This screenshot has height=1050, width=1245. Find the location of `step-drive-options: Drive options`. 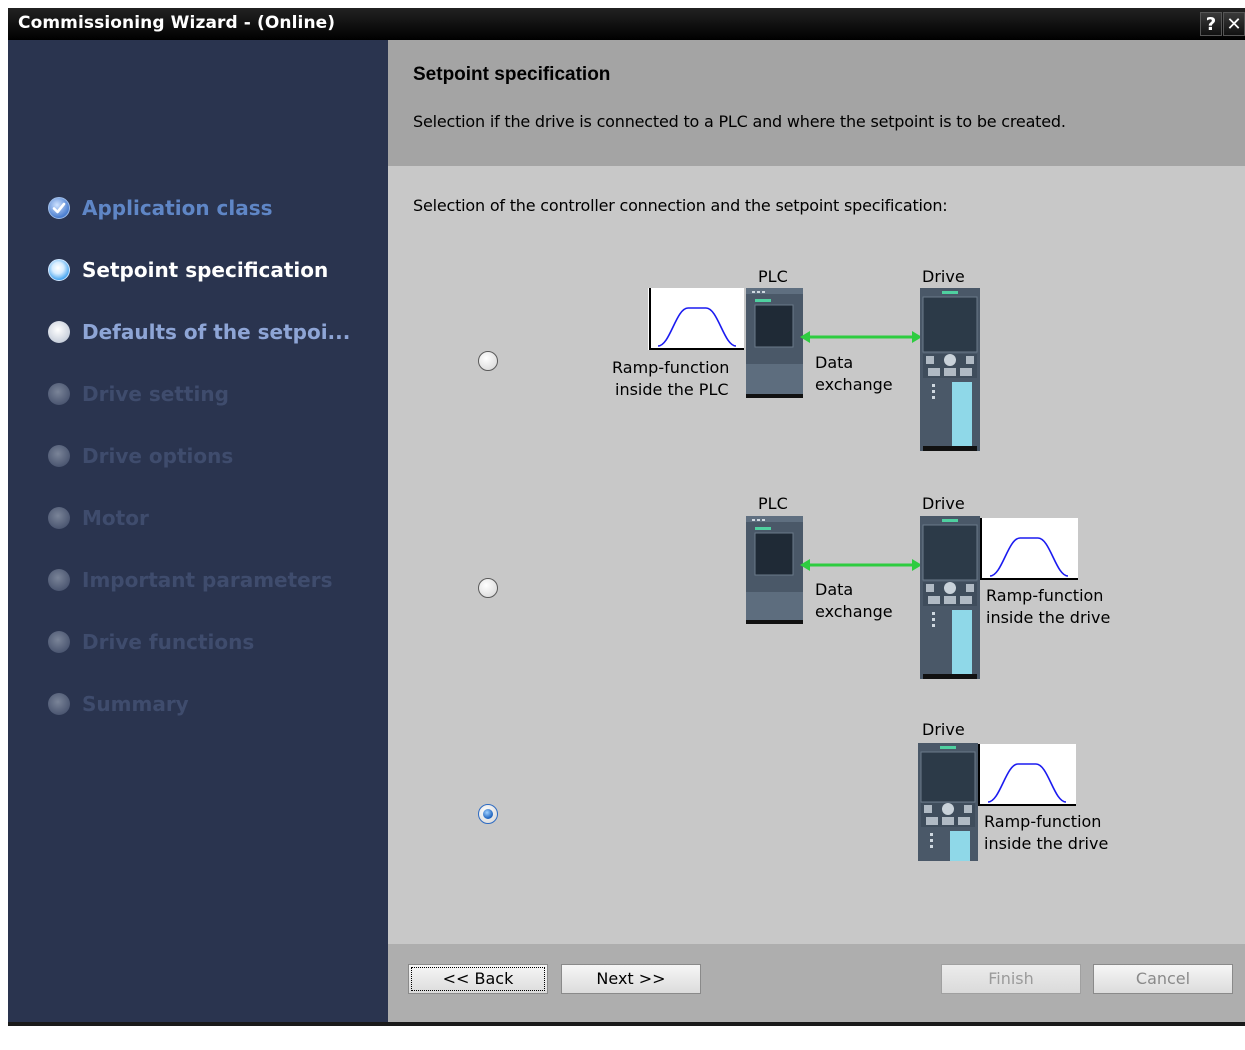

step-drive-options: Drive options is located at coordinates (140, 456).